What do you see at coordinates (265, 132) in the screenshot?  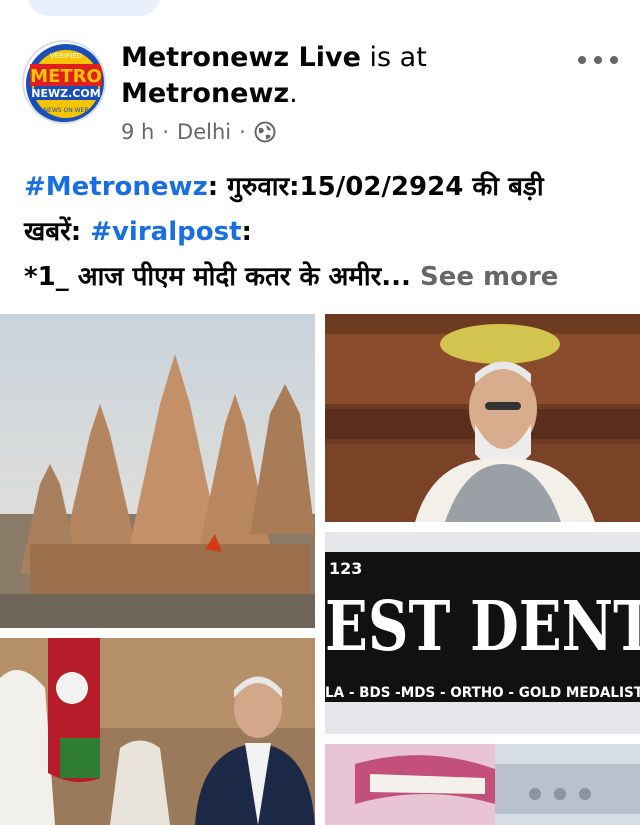 I see `globe-icon` at bounding box center [265, 132].